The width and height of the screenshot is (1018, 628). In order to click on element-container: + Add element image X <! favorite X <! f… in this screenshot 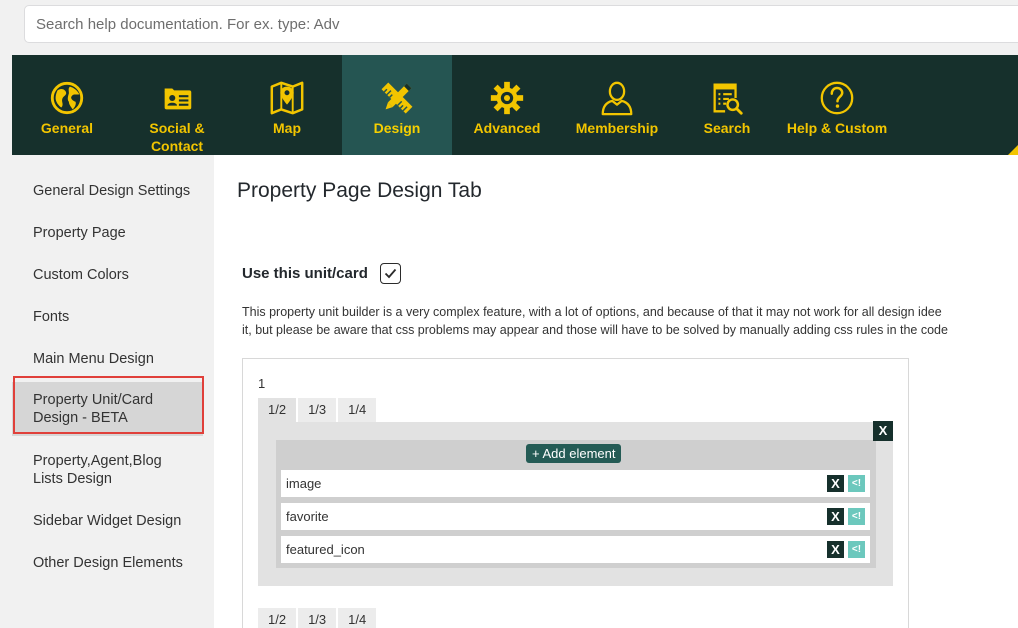, I will do `click(576, 504)`.